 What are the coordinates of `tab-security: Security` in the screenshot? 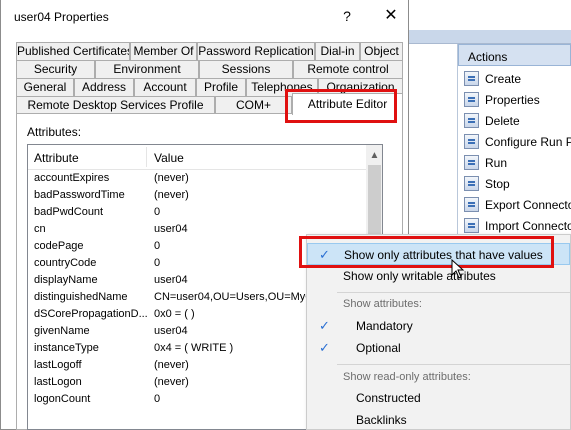 It's located at (55, 69).